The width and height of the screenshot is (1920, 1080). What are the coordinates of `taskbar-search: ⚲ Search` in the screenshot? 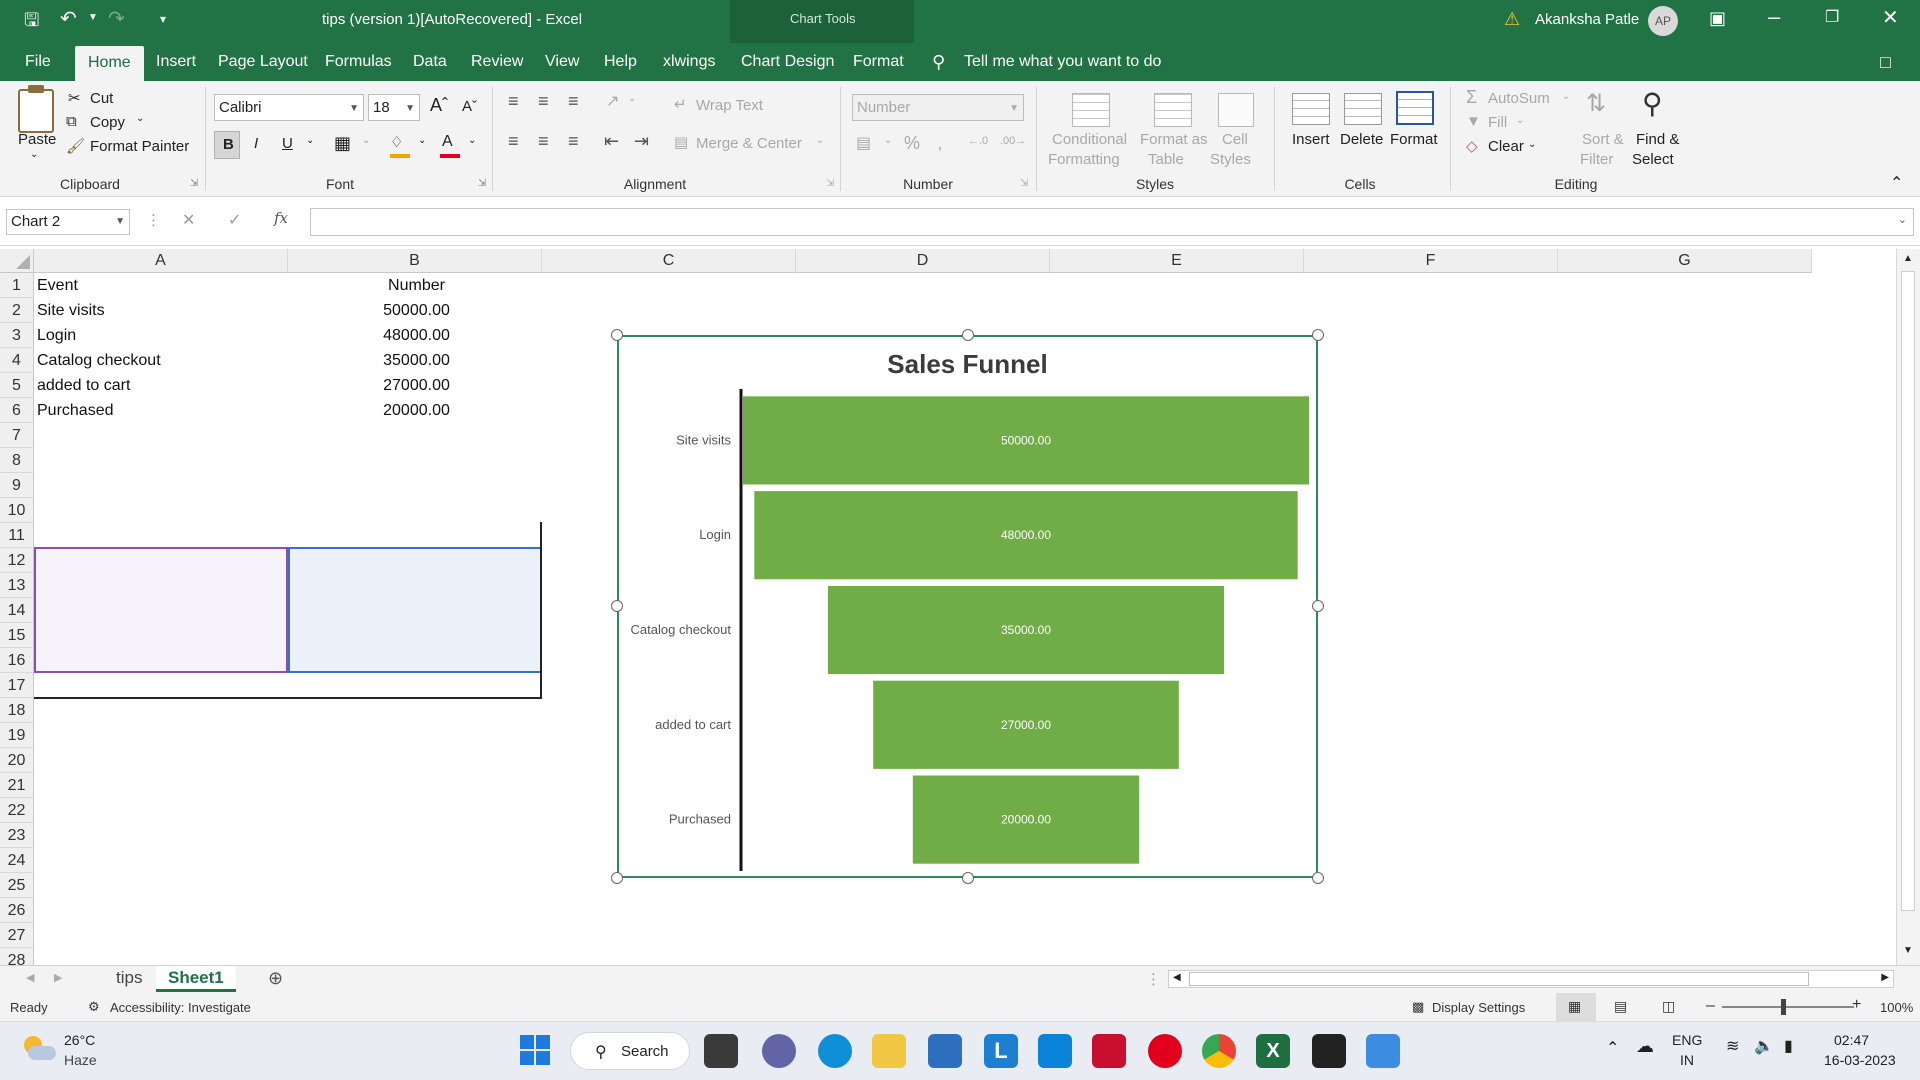 It's located at (630, 1051).